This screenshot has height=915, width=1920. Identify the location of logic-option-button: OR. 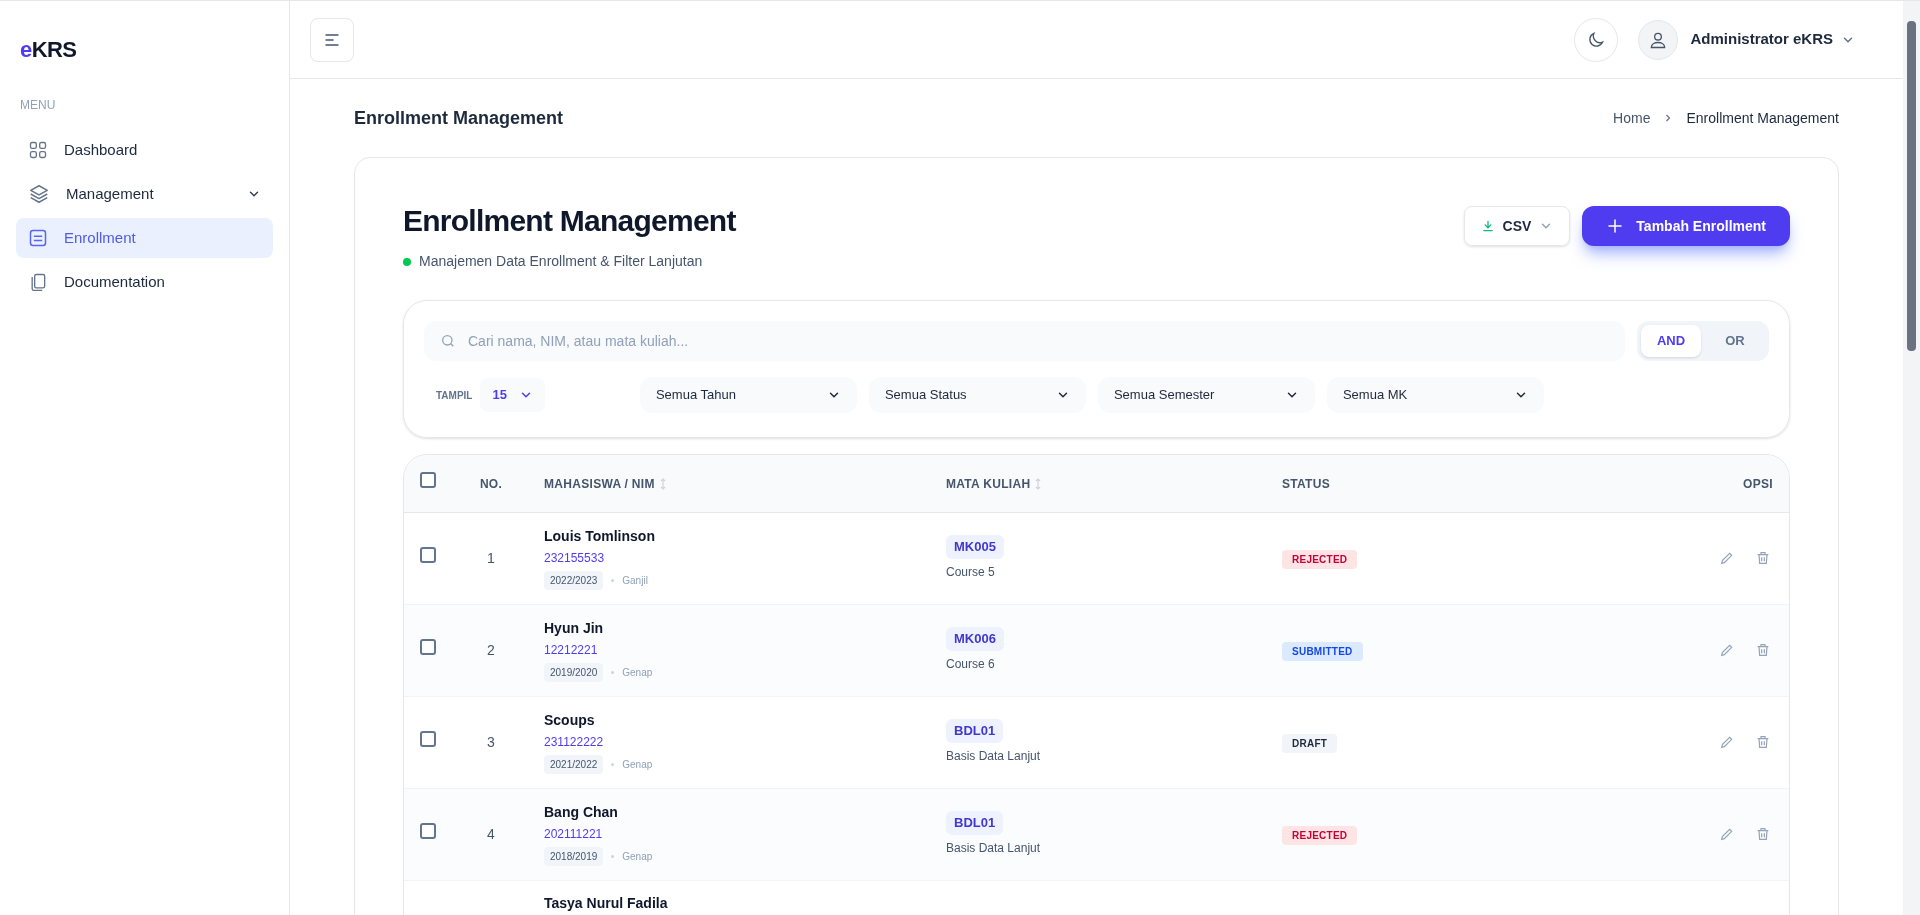
(1735, 341).